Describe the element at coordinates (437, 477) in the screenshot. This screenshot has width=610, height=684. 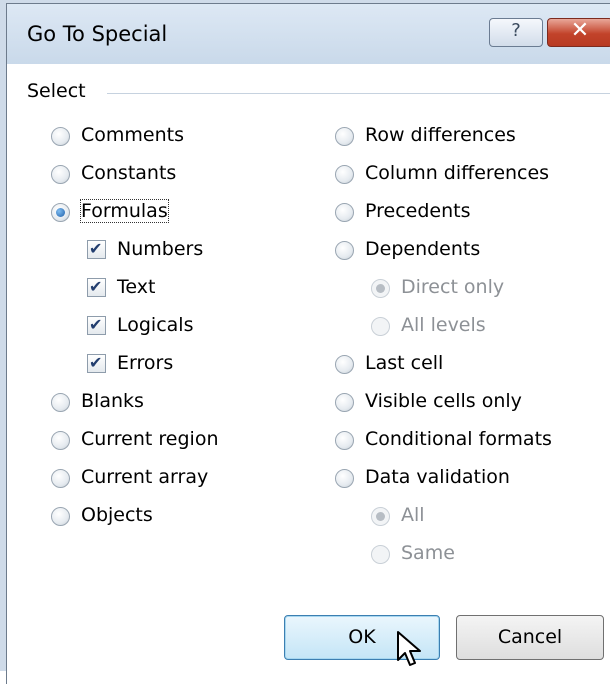
I see `option-label: Data validation` at that location.